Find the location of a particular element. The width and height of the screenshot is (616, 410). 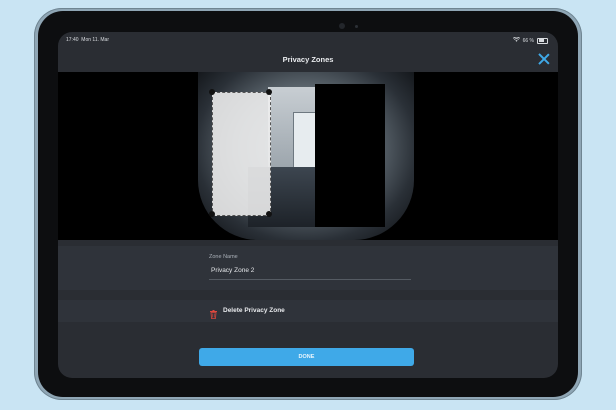

battery-icon is located at coordinates (542, 40).